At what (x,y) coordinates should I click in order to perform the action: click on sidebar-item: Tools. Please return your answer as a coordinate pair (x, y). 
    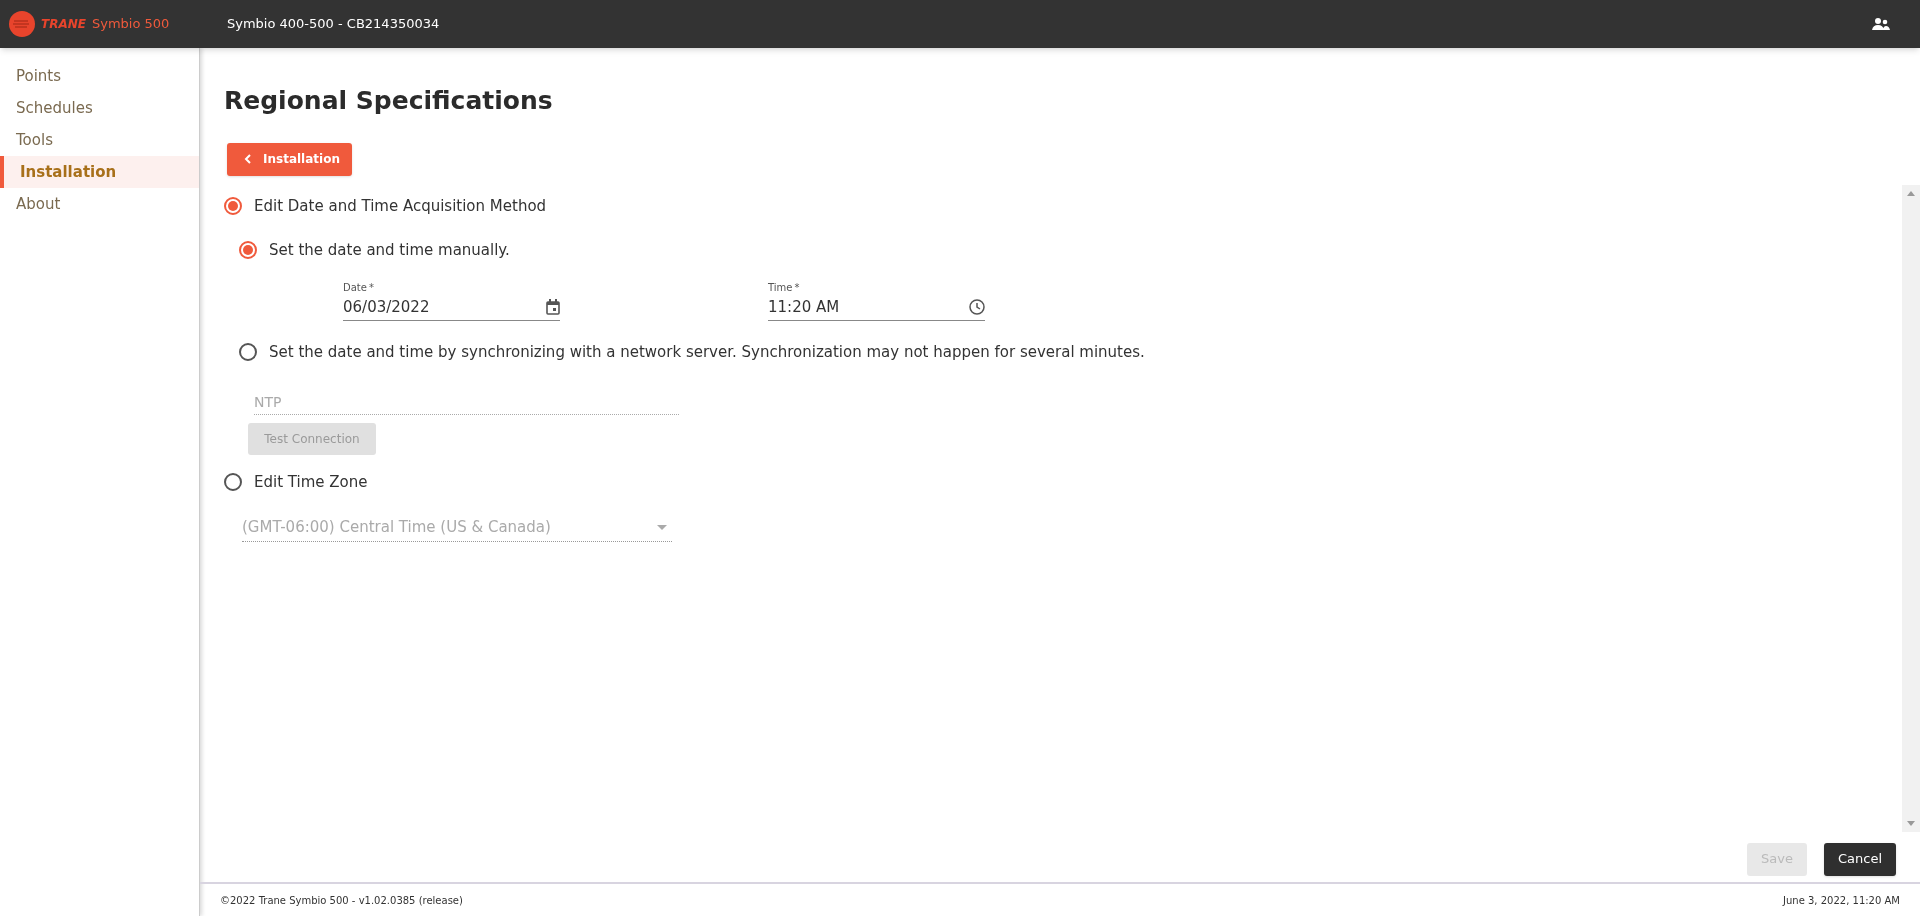
    Looking at the image, I should click on (99, 140).